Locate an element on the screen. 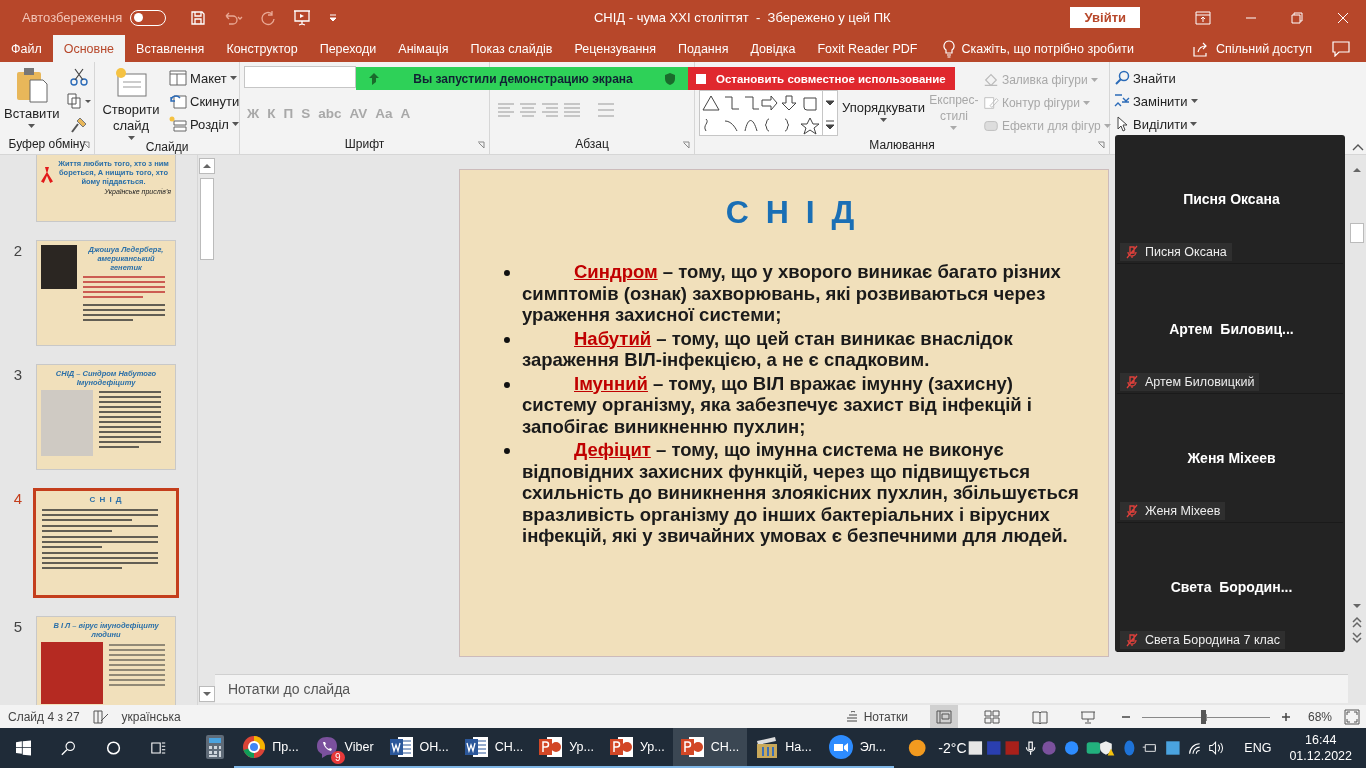 The width and height of the screenshot is (1366, 768). ribbon-tab: Рецензування is located at coordinates (615, 48).